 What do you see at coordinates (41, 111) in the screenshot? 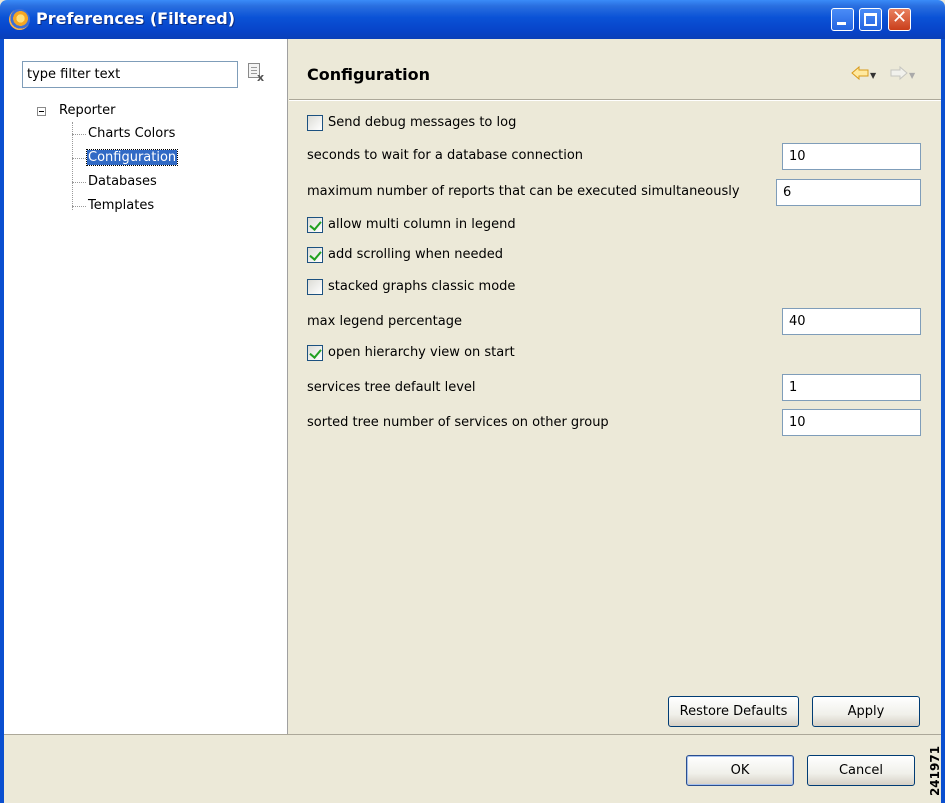
I see `collapse-icon` at bounding box center [41, 111].